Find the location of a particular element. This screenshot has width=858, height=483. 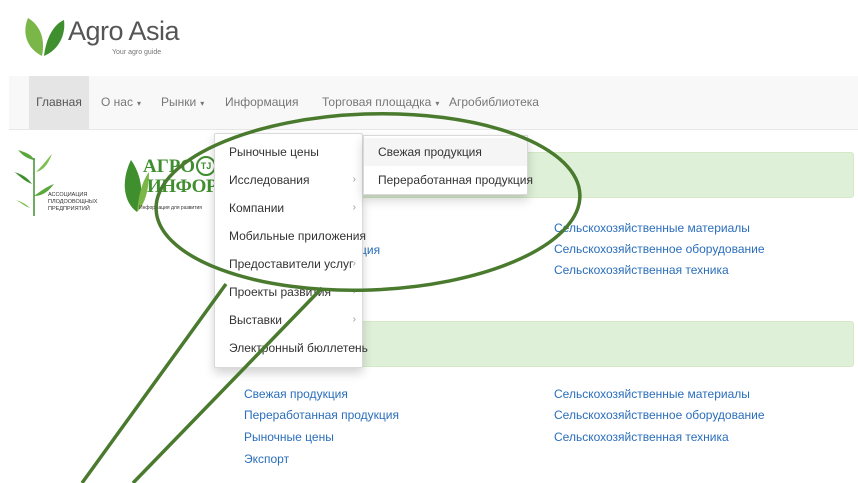

agro-word: АГРО is located at coordinates (169, 166).